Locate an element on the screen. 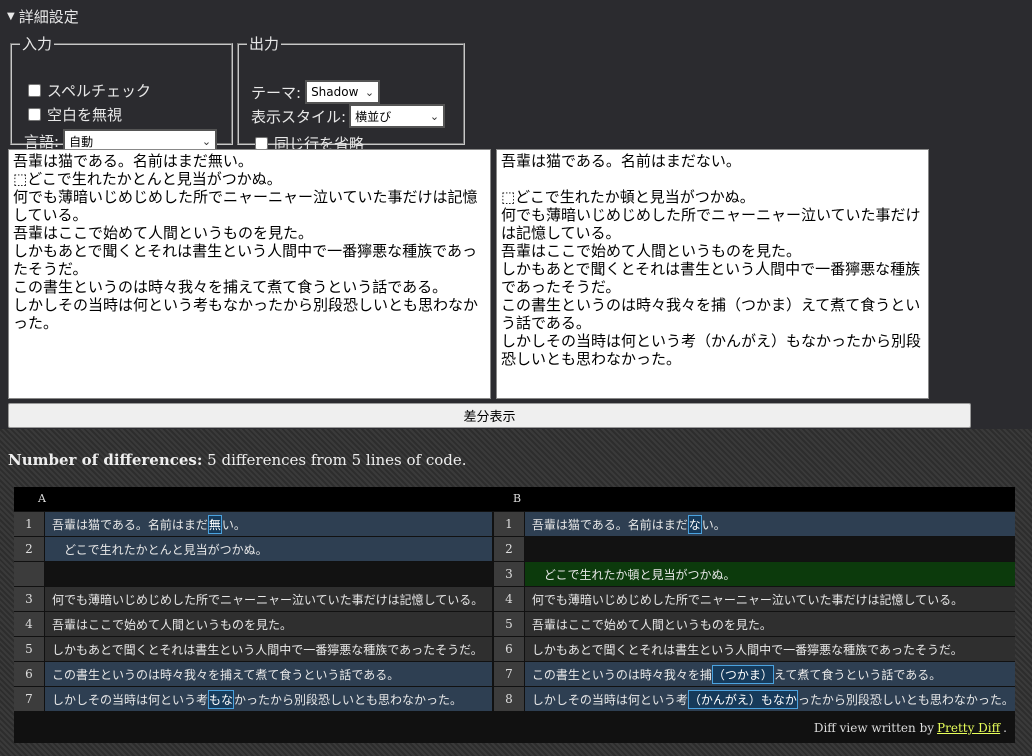 Image resolution: width=1032 pixels, height=756 pixels. line-text-a: 吾輩はここで始めて人間というものを見た。 is located at coordinates (268, 624).